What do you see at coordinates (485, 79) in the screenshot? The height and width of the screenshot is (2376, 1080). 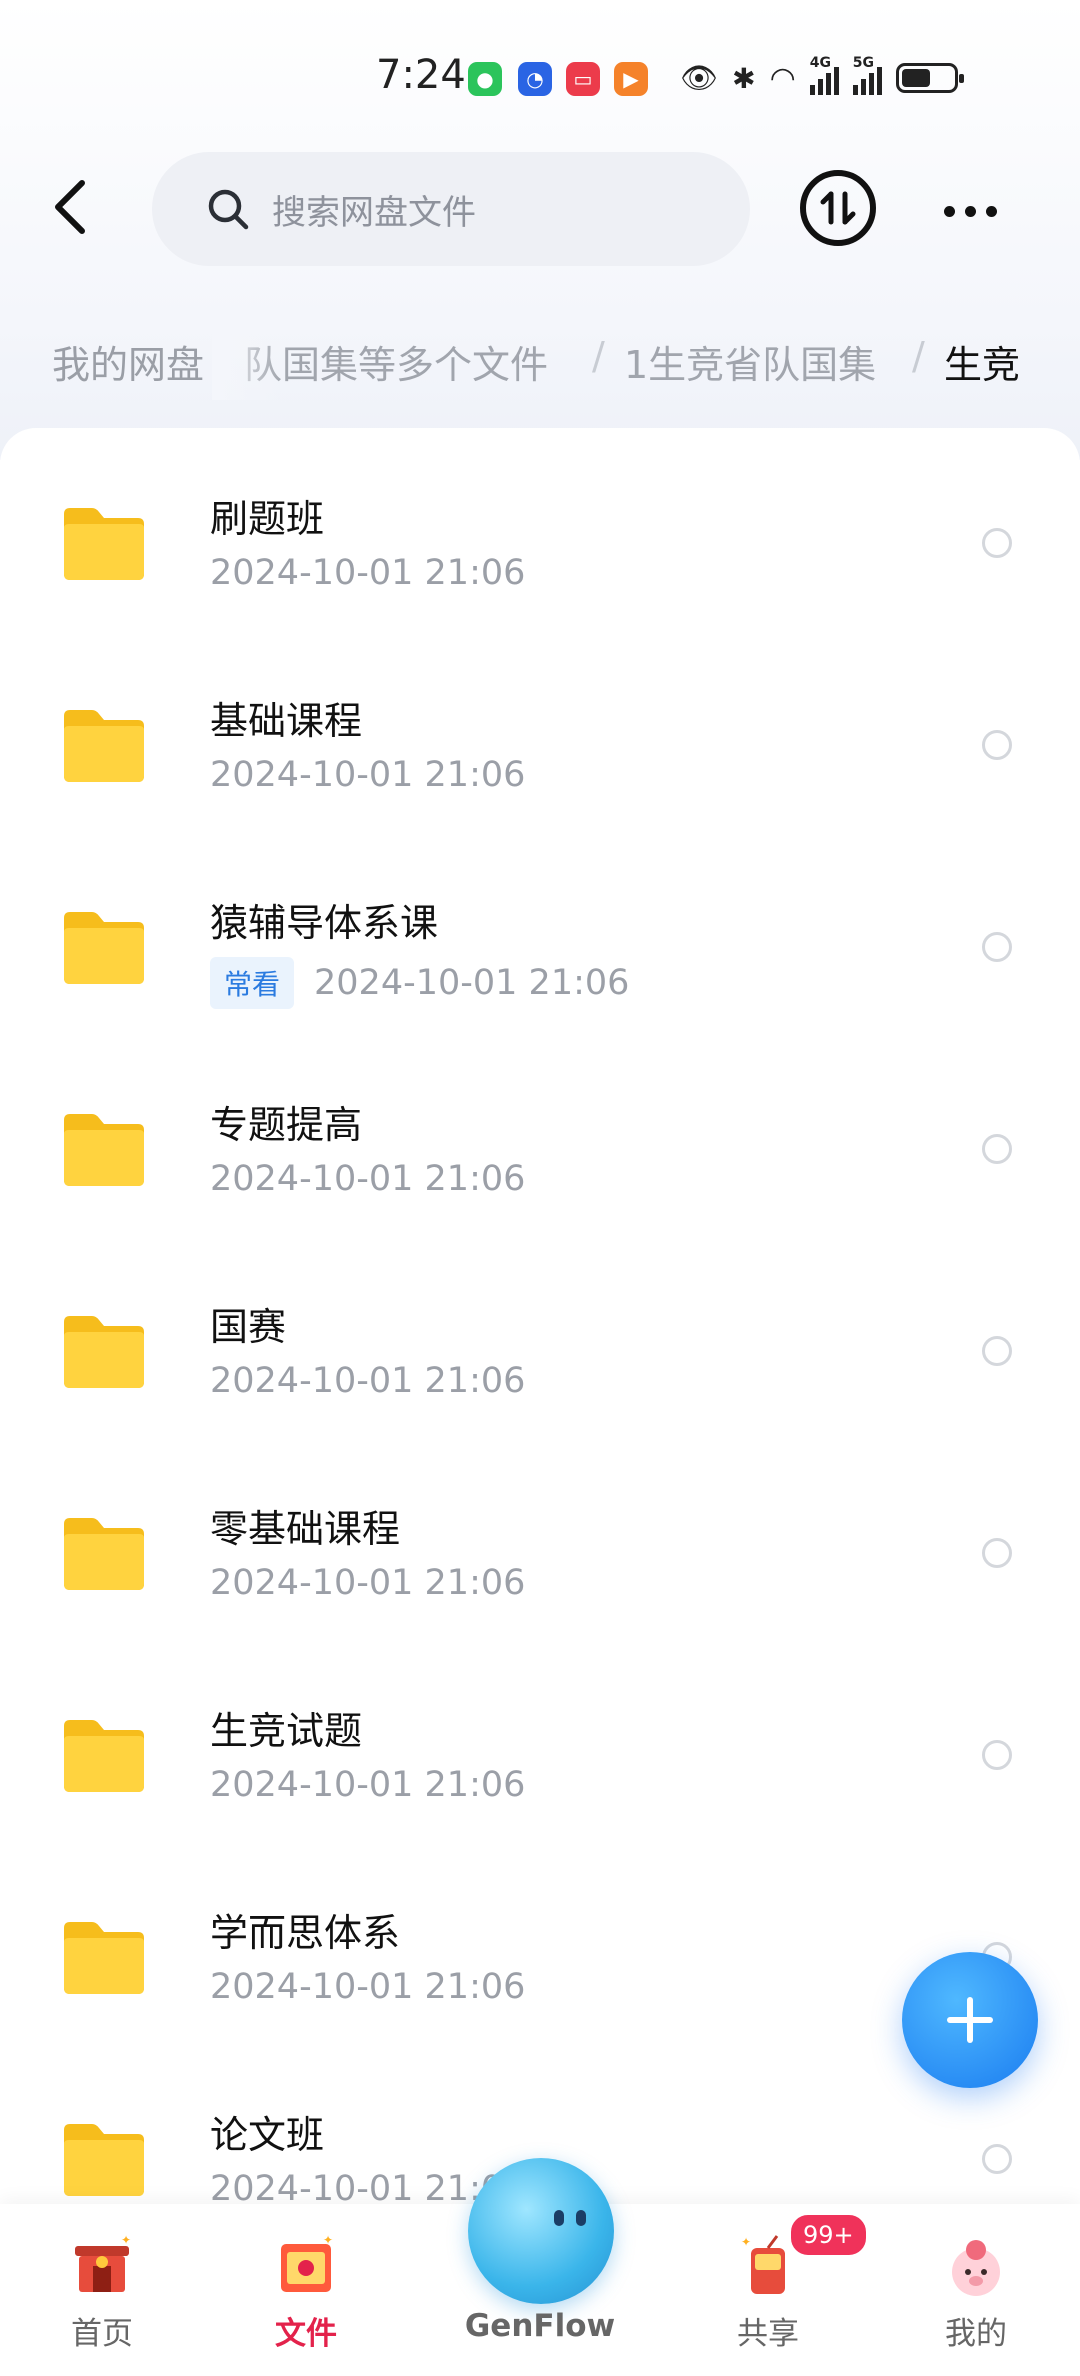 I see `wechat-icon: ●` at bounding box center [485, 79].